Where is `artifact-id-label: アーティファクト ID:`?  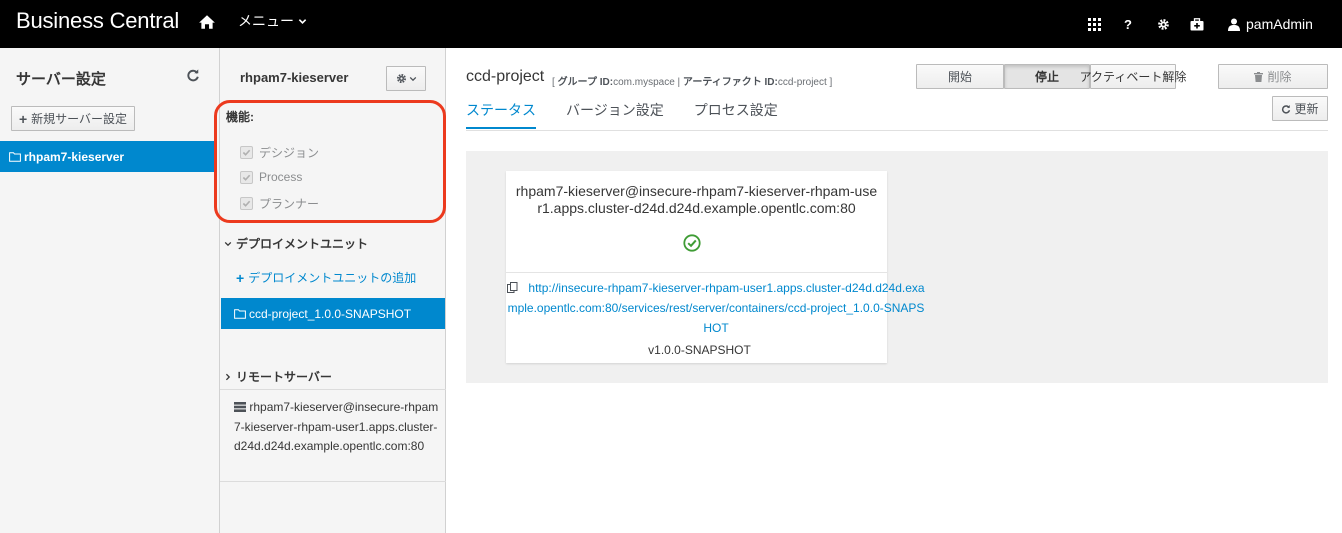
artifact-id-label: アーティファクト ID: is located at coordinates (730, 82).